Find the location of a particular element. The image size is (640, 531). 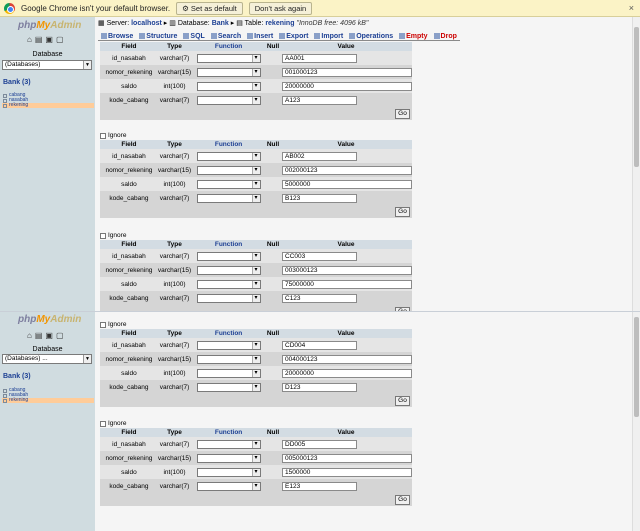

value-input: CD004 is located at coordinates (319, 345).